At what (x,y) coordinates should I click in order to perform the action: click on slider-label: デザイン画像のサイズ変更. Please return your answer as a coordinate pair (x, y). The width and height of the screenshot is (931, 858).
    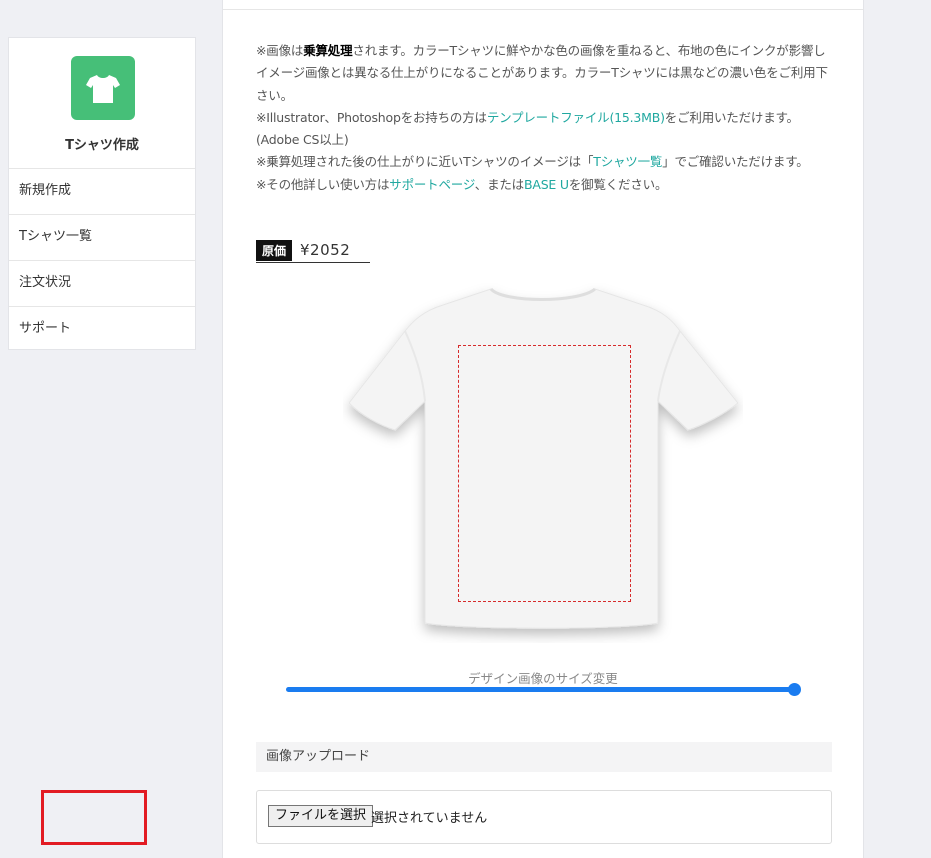
    Looking at the image, I should click on (543, 678).